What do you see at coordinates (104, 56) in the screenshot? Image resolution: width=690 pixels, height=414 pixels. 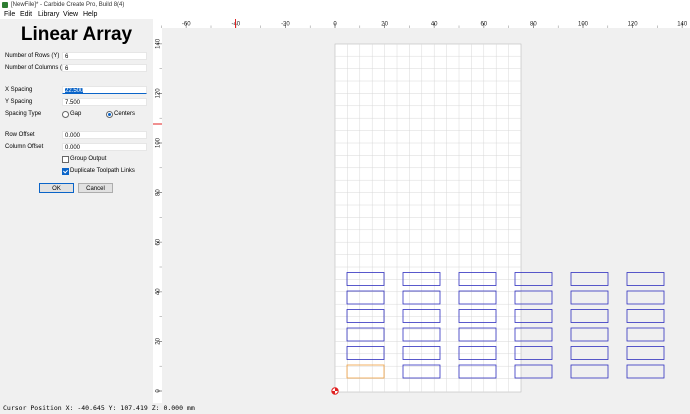 I see `rows-input: 6` at bounding box center [104, 56].